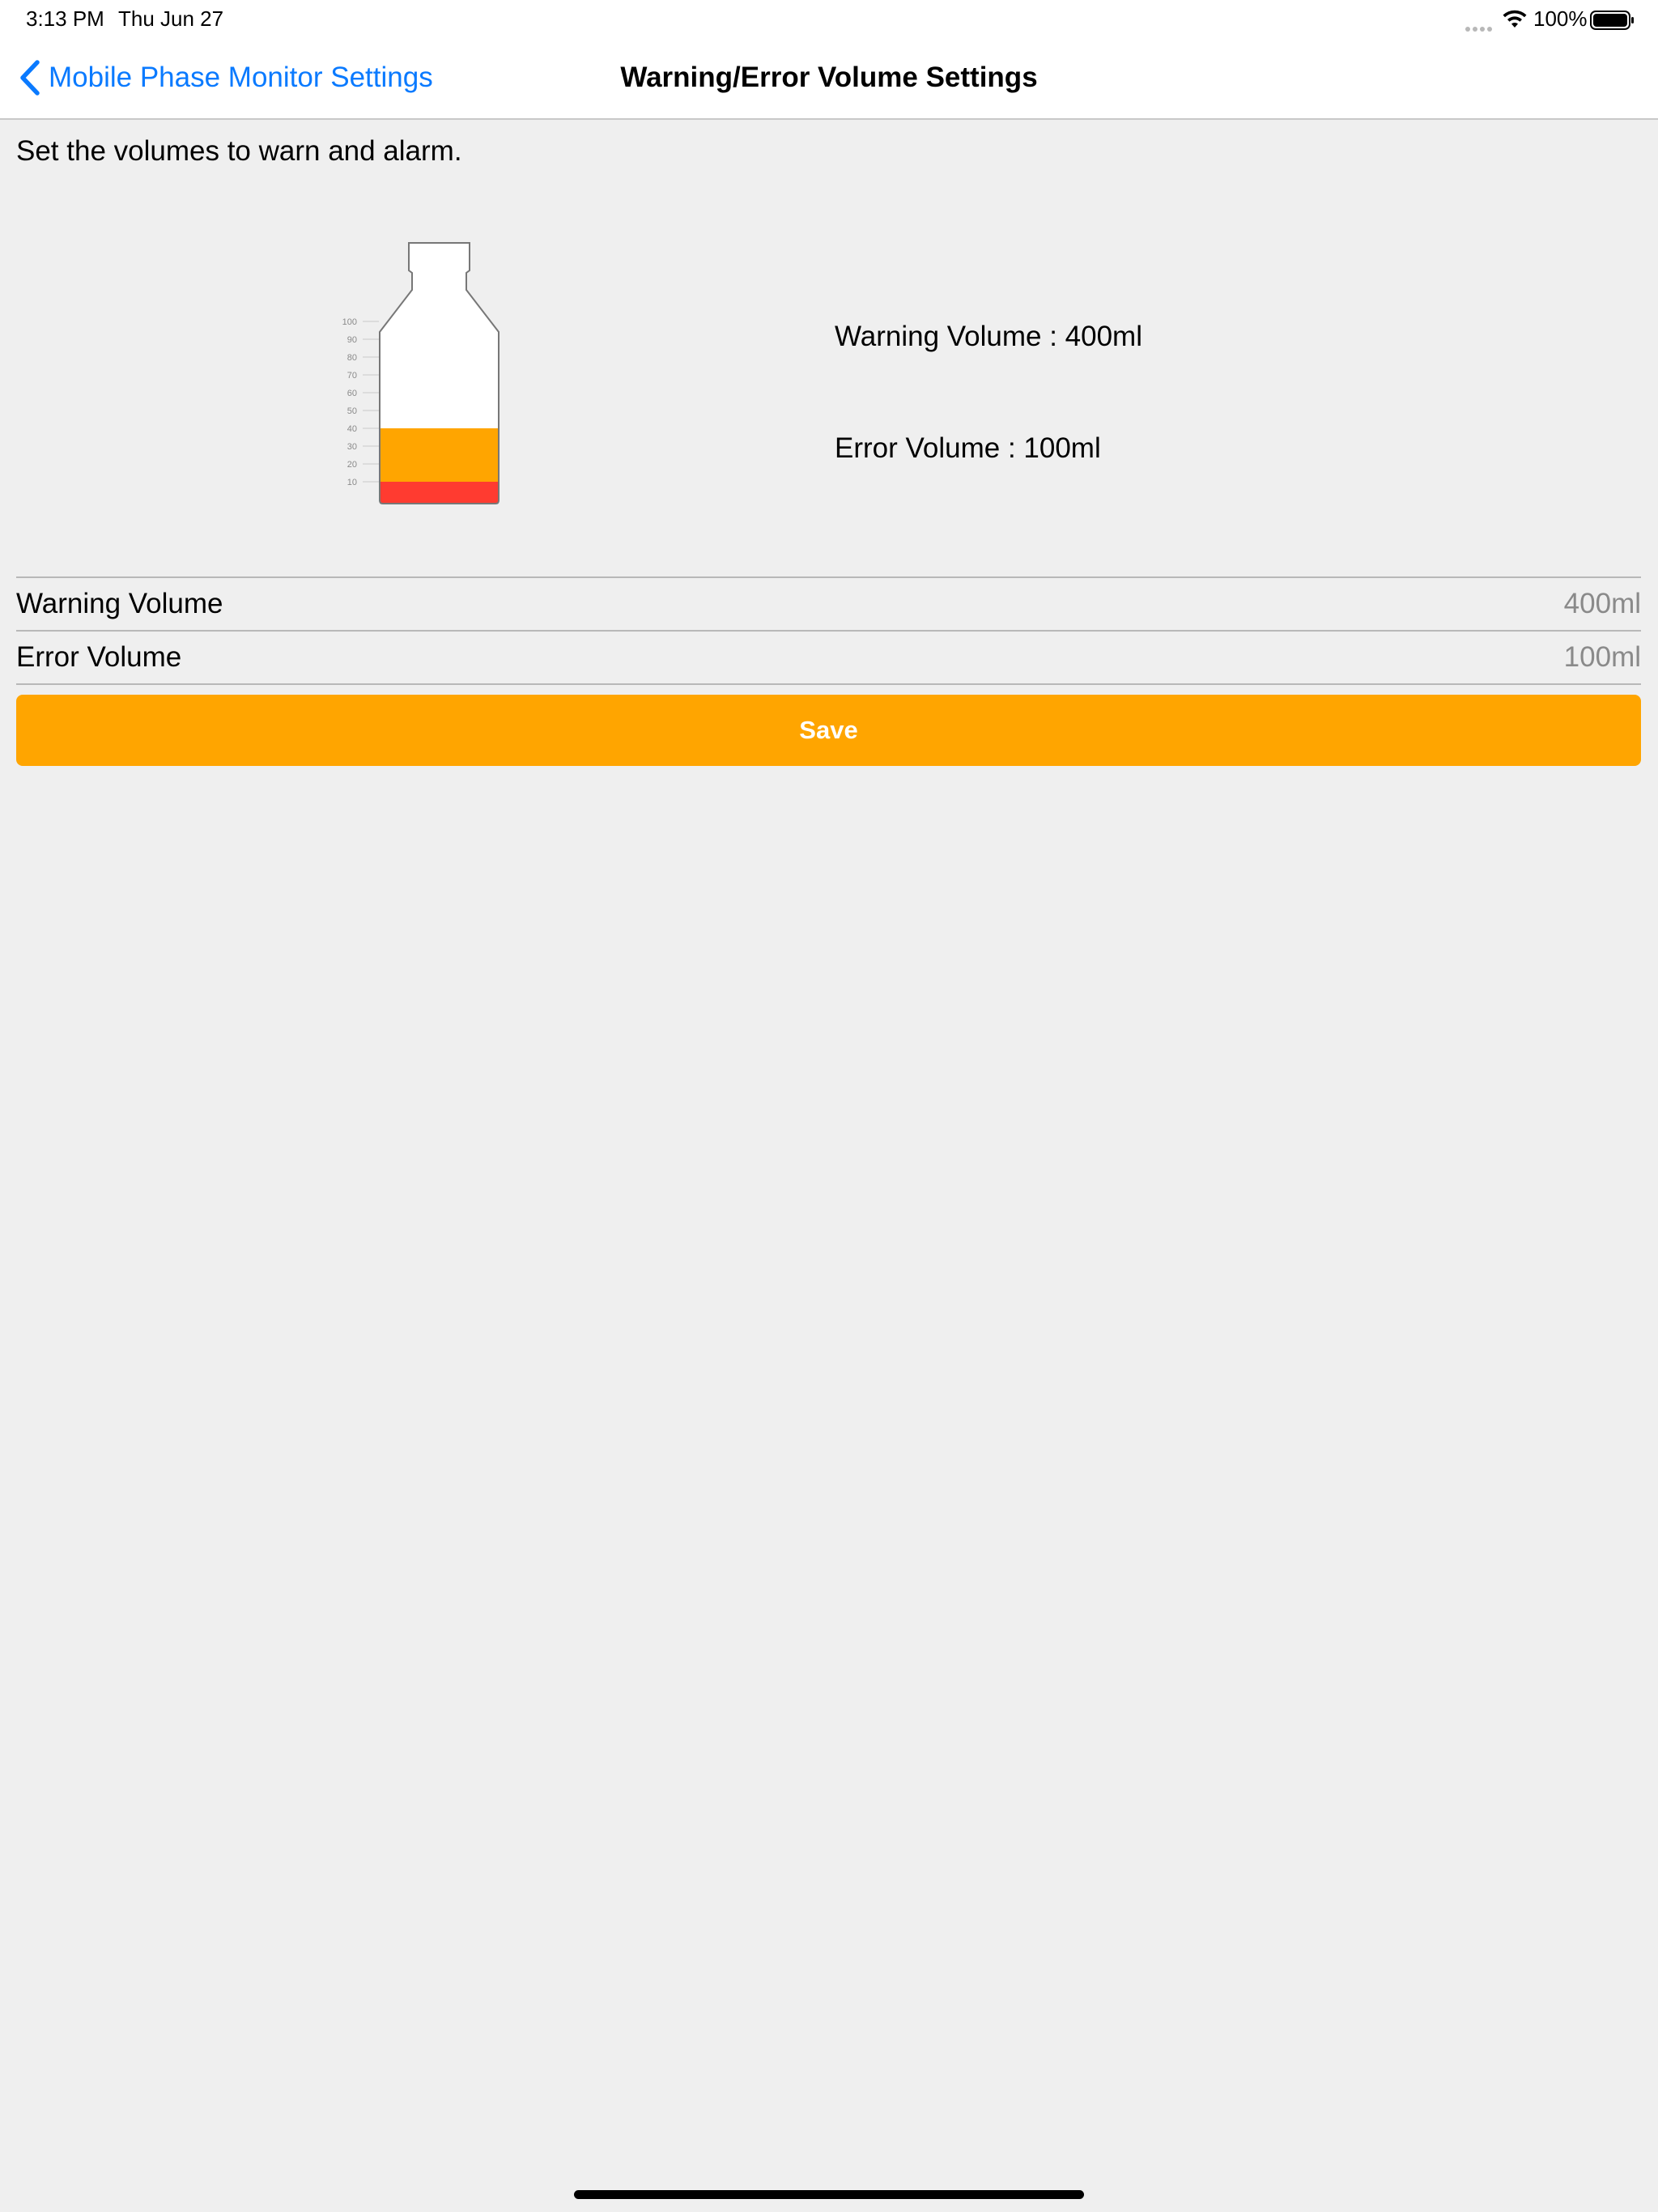  What do you see at coordinates (352, 393) in the screenshot?
I see `scale-label: 60` at bounding box center [352, 393].